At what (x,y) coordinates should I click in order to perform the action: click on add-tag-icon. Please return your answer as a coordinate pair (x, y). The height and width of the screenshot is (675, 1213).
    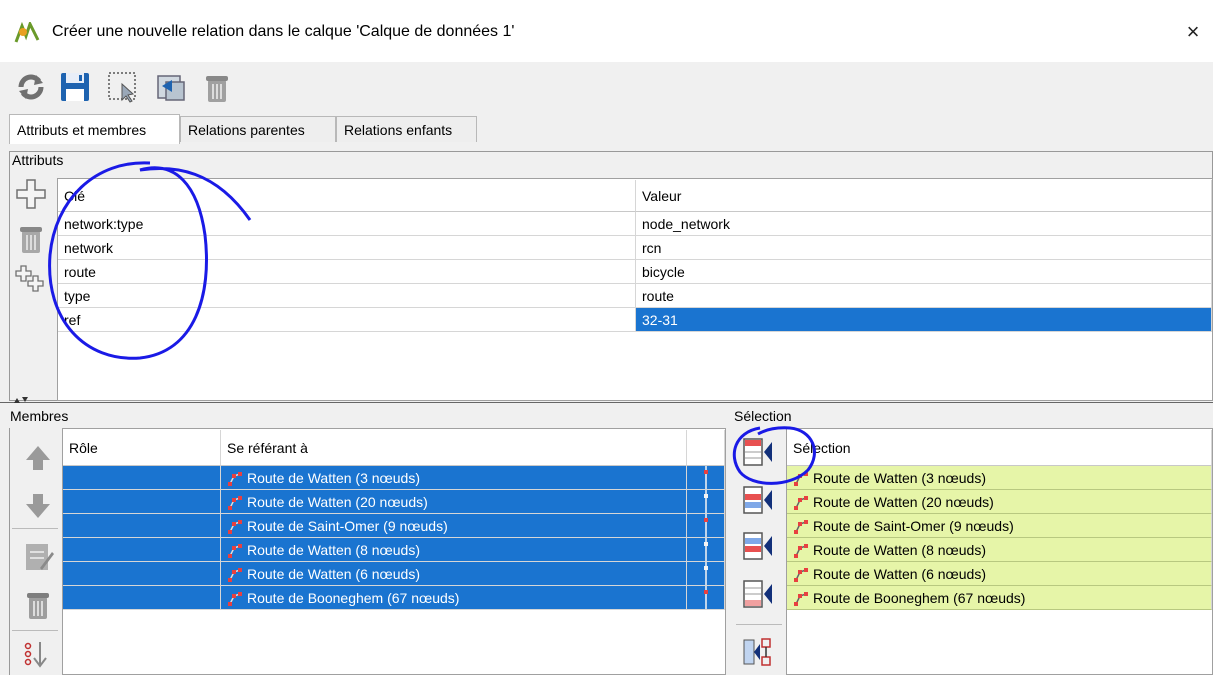
    Looking at the image, I should click on (31, 194).